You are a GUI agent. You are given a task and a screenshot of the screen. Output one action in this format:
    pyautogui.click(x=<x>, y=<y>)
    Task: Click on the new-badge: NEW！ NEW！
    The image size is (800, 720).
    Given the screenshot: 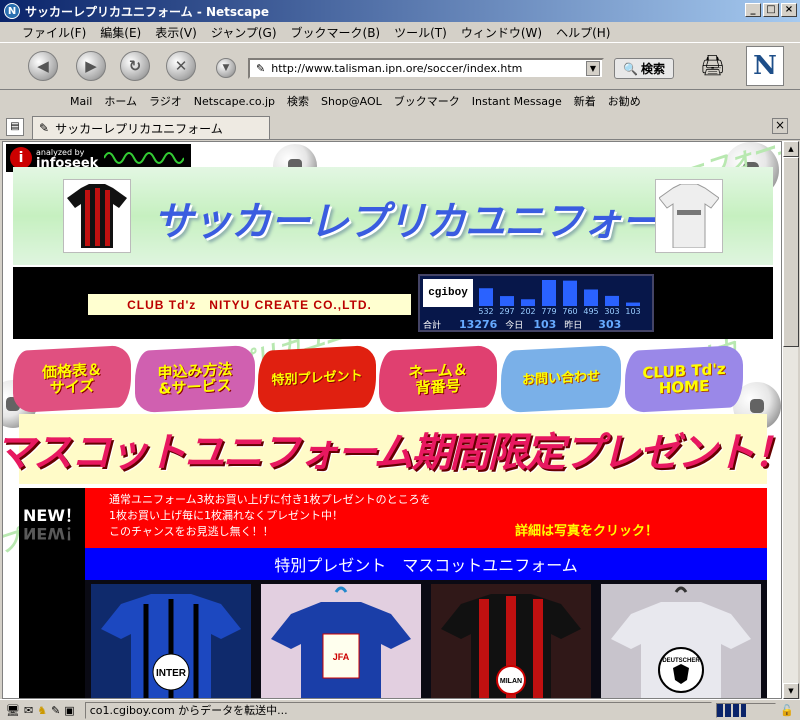 What is the action you would take?
    pyautogui.click(x=52, y=593)
    